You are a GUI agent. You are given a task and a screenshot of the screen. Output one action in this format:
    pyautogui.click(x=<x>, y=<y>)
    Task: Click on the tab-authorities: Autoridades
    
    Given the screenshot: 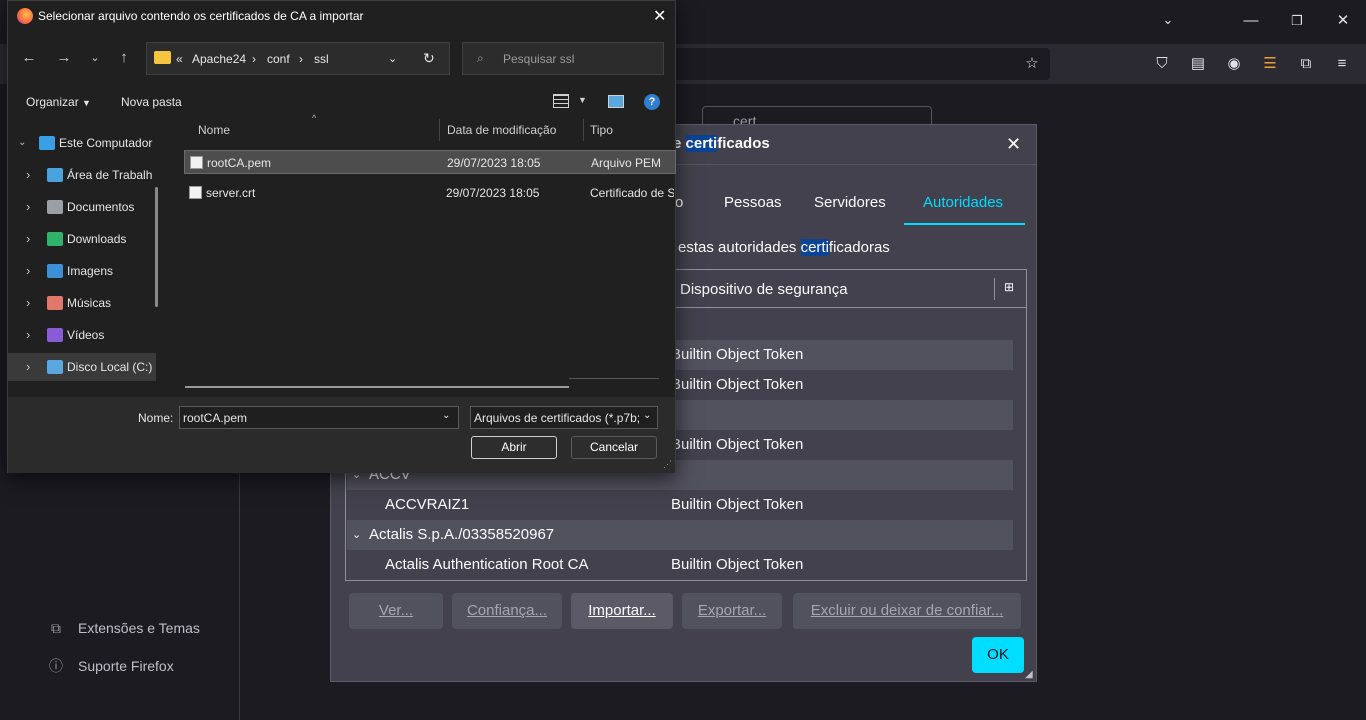 What is the action you would take?
    pyautogui.click(x=964, y=209)
    